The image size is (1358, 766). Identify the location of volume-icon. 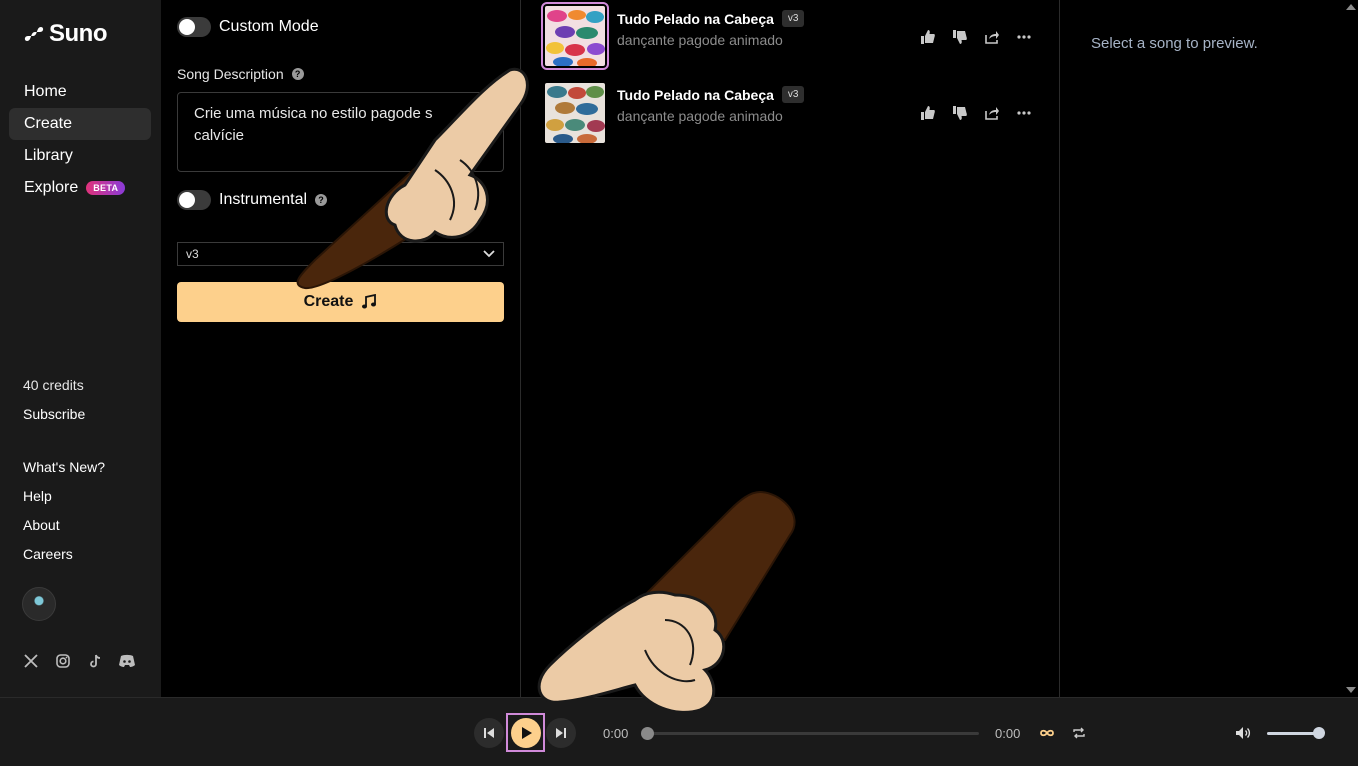
(1243, 733).